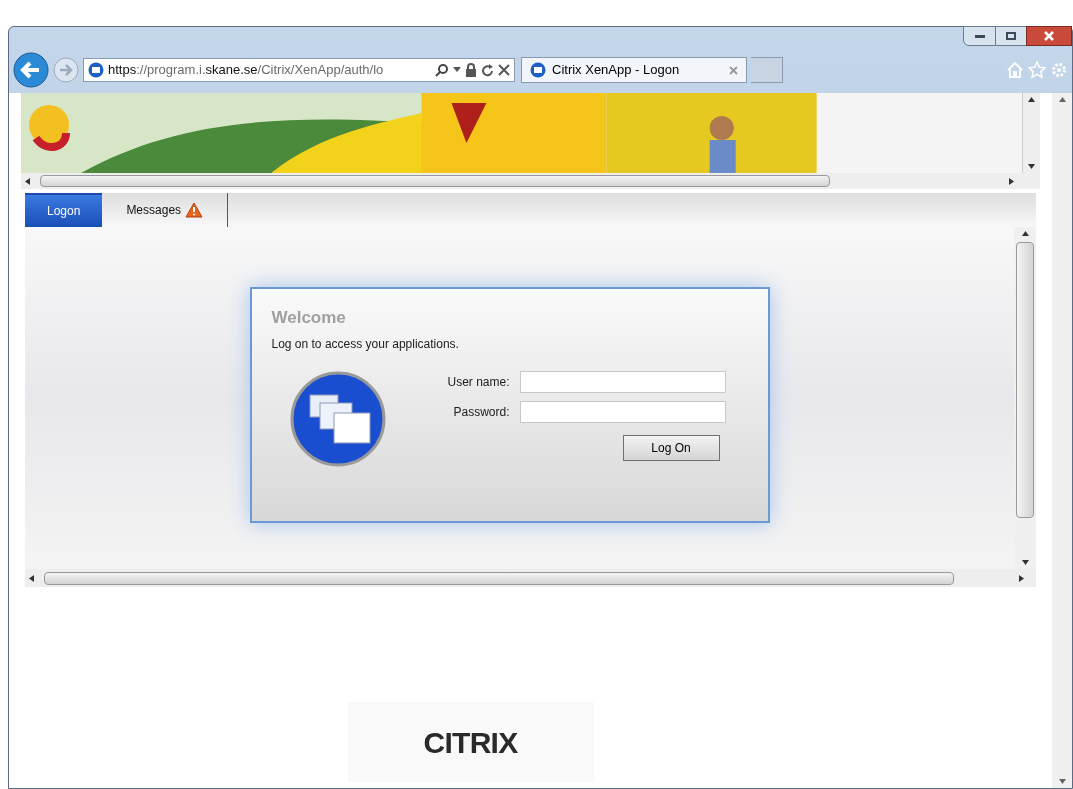  What do you see at coordinates (31, 70) in the screenshot?
I see `back-icon` at bounding box center [31, 70].